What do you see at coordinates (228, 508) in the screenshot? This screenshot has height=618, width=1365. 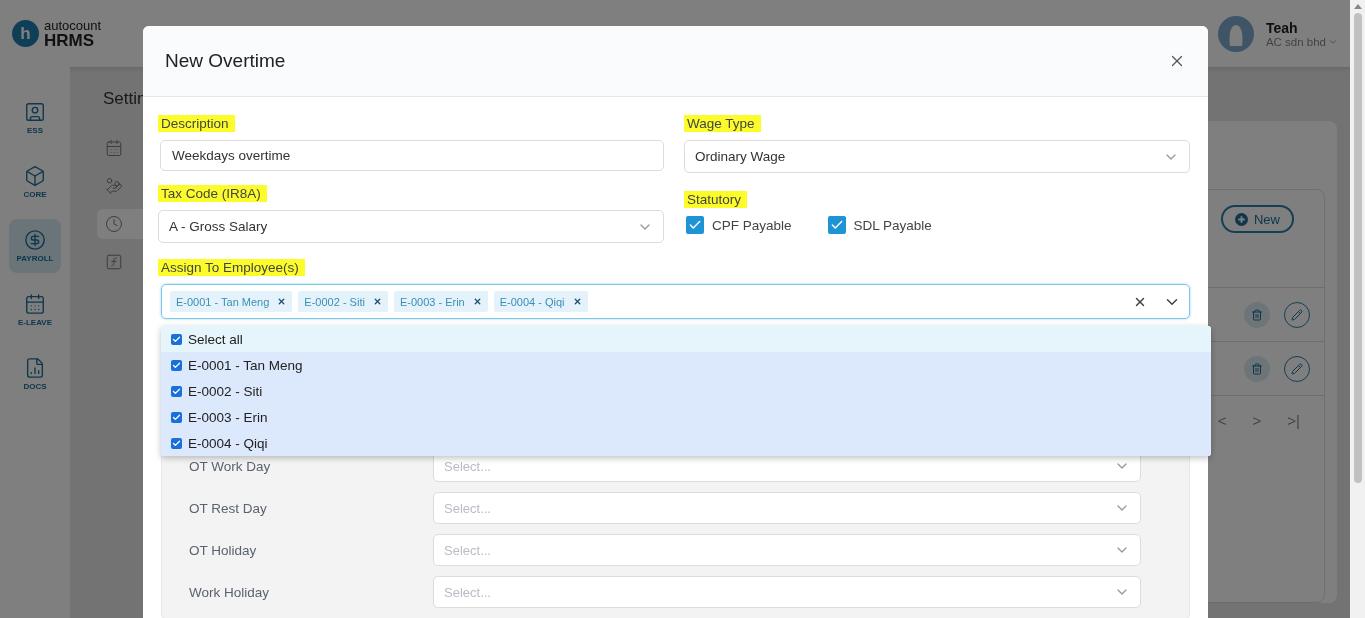 I see `rate-label: OT Rest Day` at bounding box center [228, 508].